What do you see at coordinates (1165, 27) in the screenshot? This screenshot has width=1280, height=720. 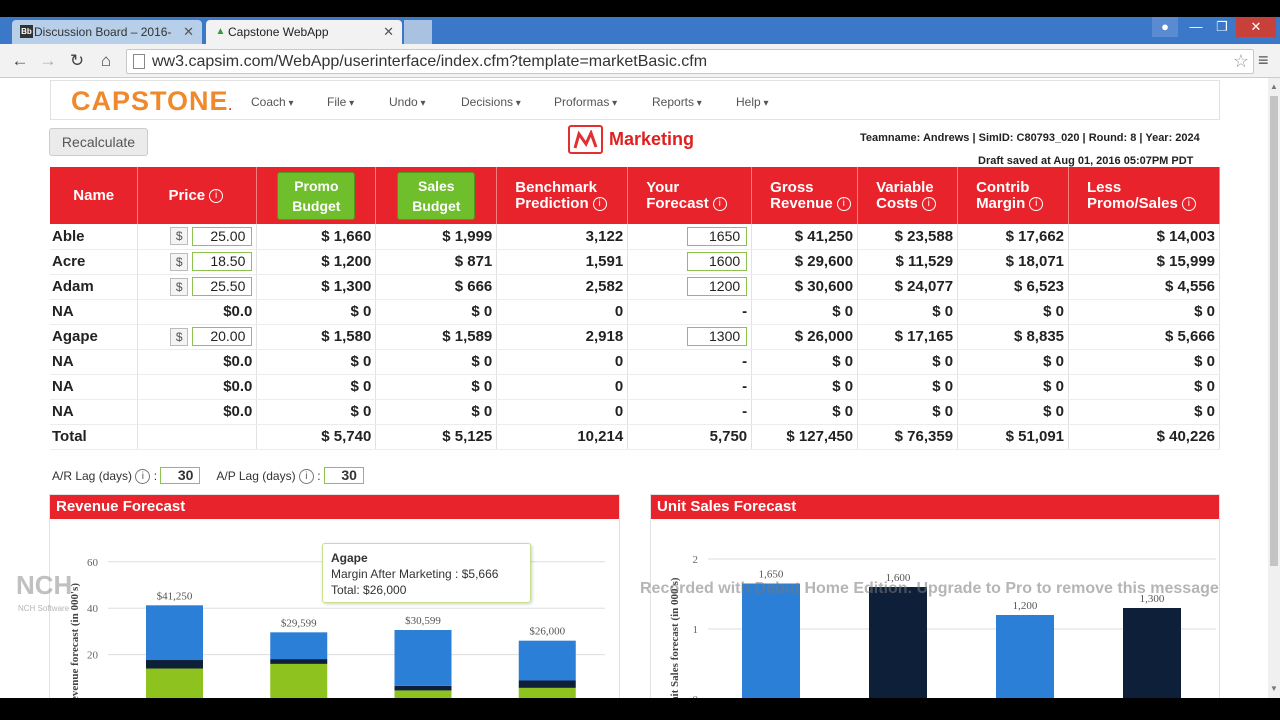 I see `user-icon: ●` at bounding box center [1165, 27].